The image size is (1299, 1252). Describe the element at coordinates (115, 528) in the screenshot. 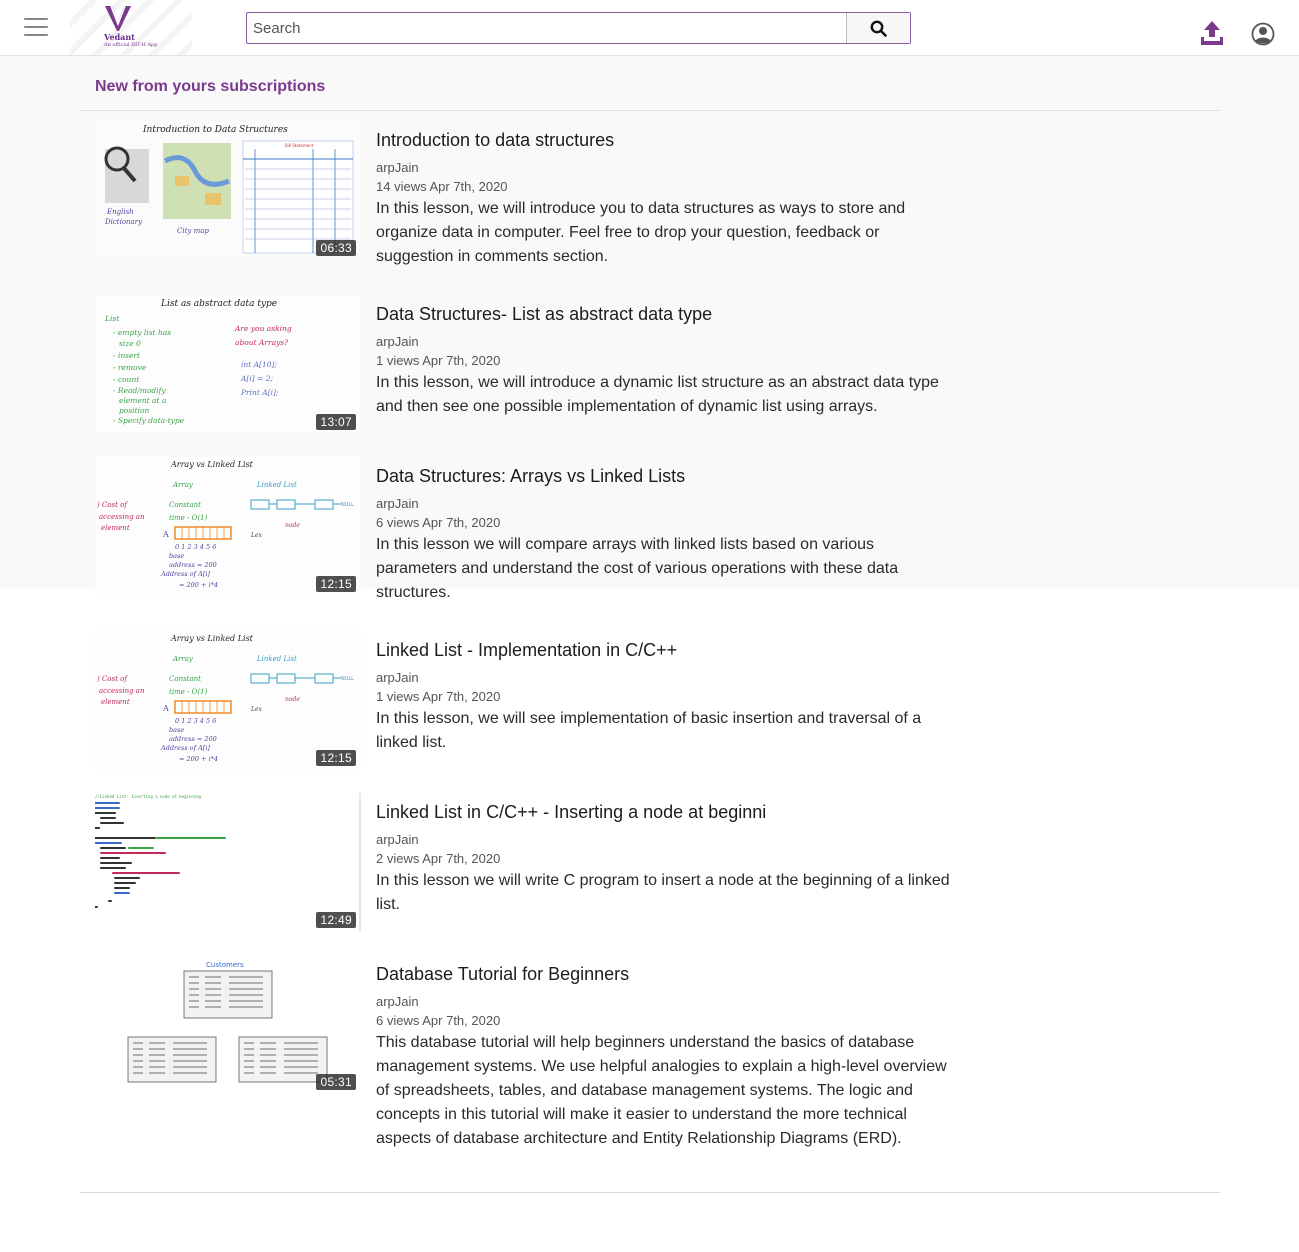

I see `svg-text: element` at that location.